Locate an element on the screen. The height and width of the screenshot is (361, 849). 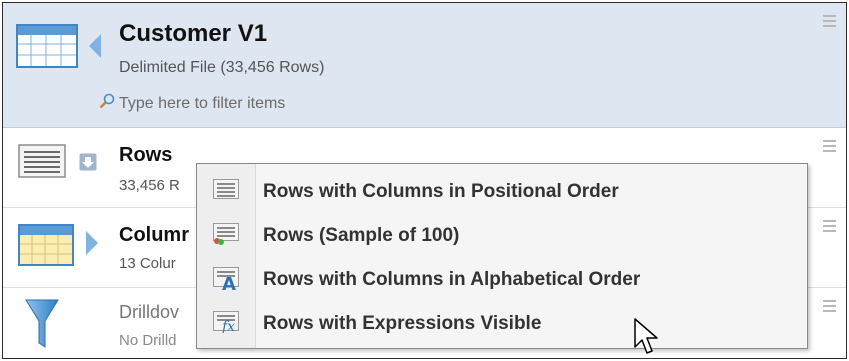
item-subtitle: 33,456 R is located at coordinates (149, 185).